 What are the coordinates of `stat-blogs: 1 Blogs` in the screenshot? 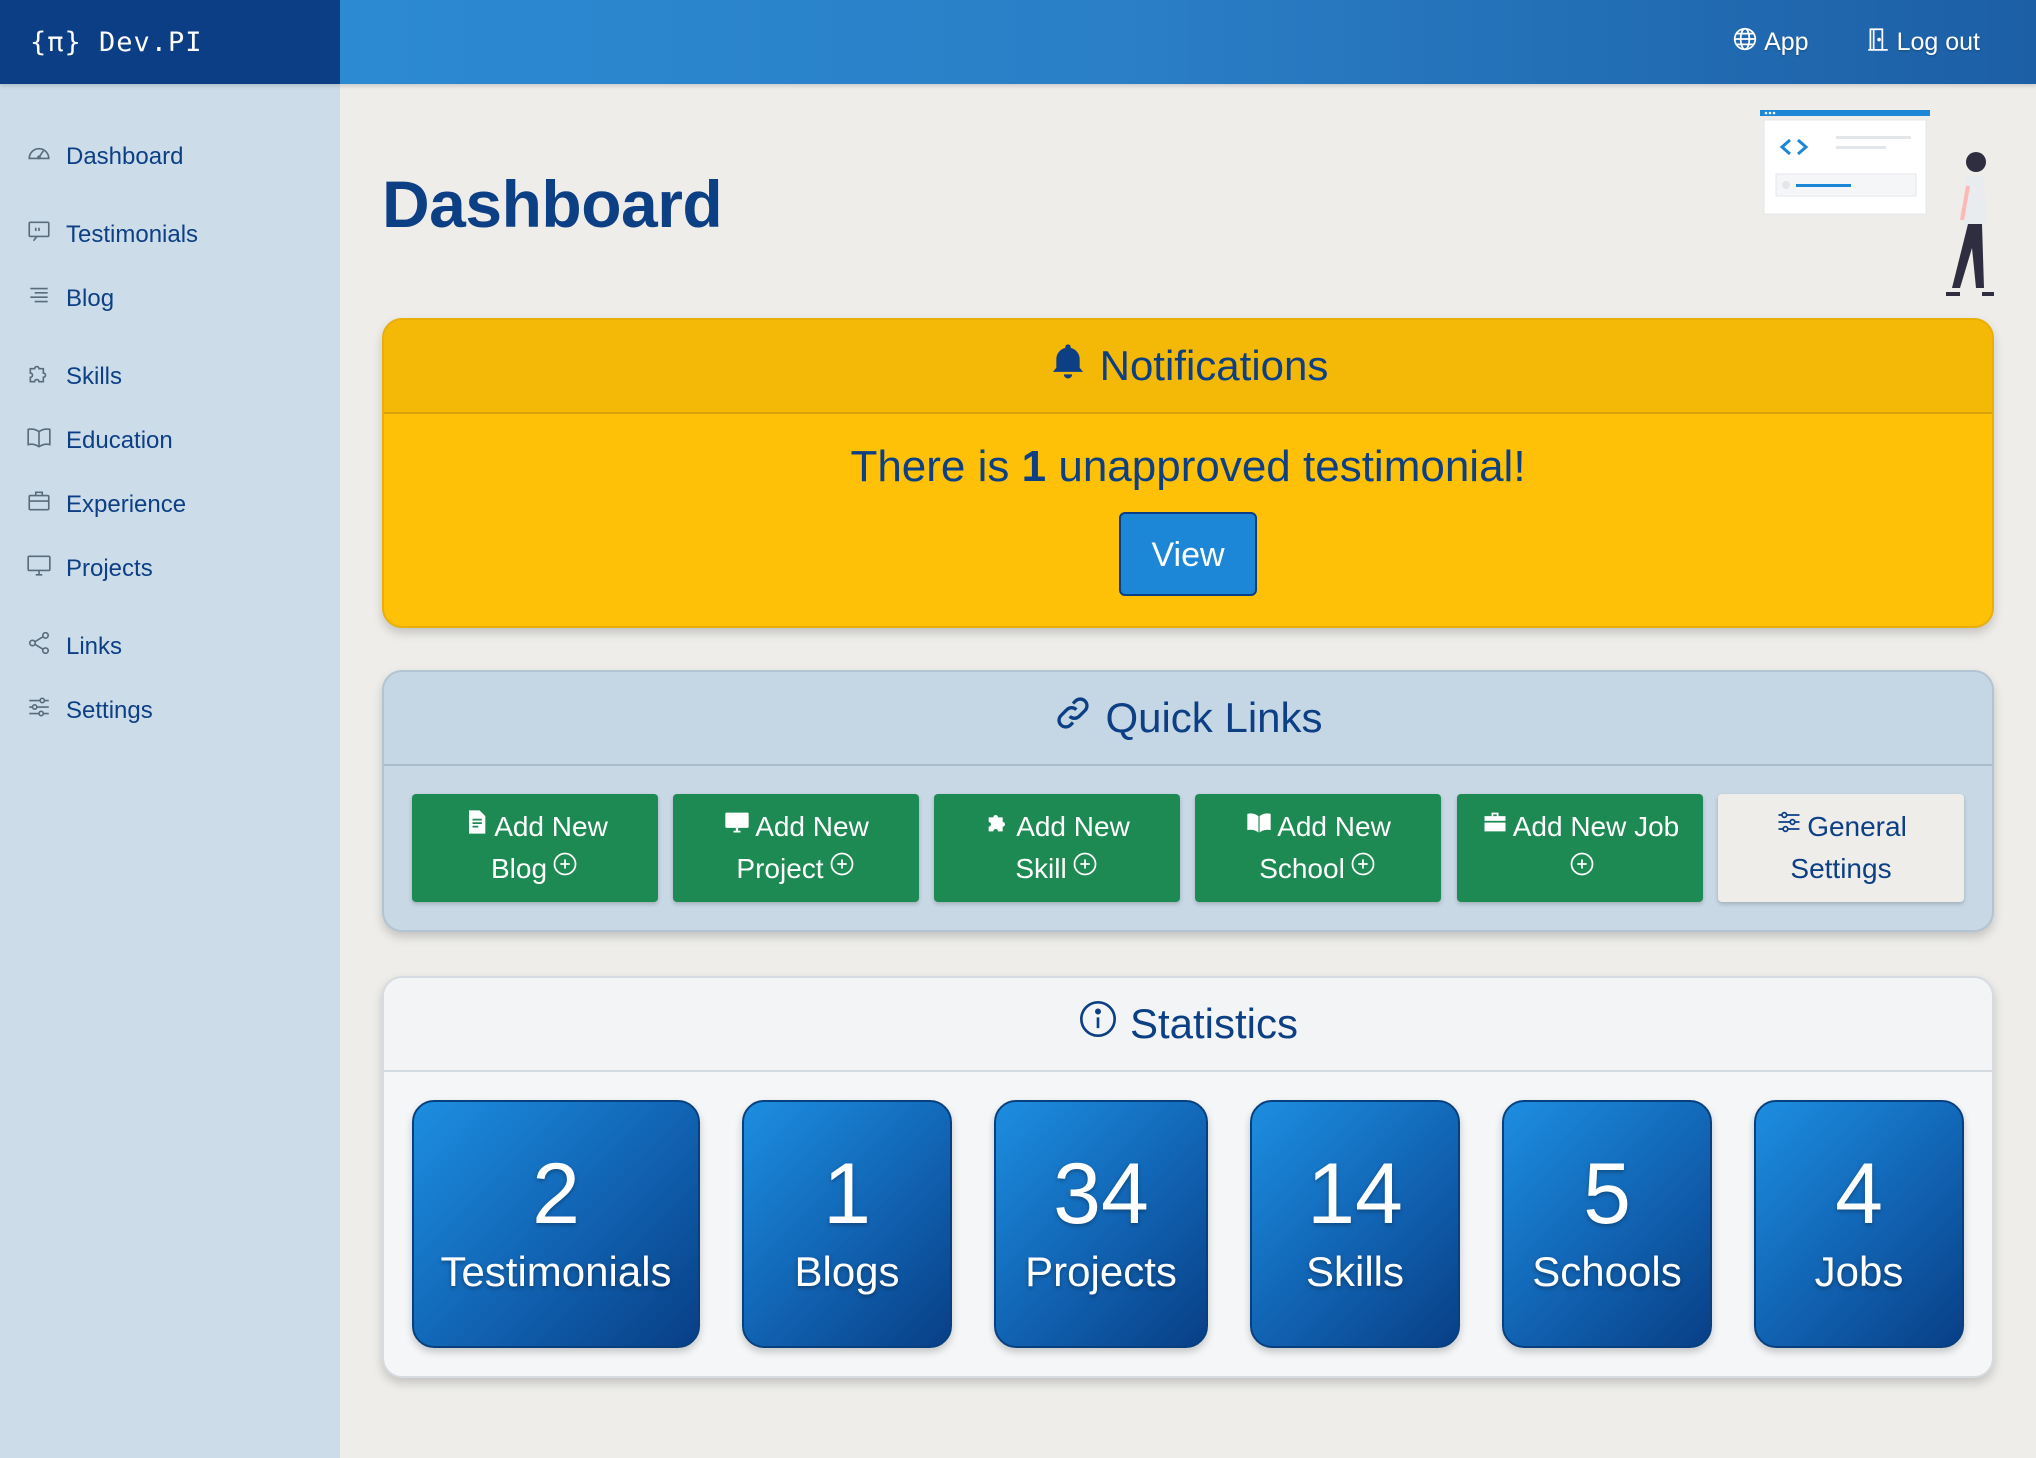 It's located at (847, 1224).